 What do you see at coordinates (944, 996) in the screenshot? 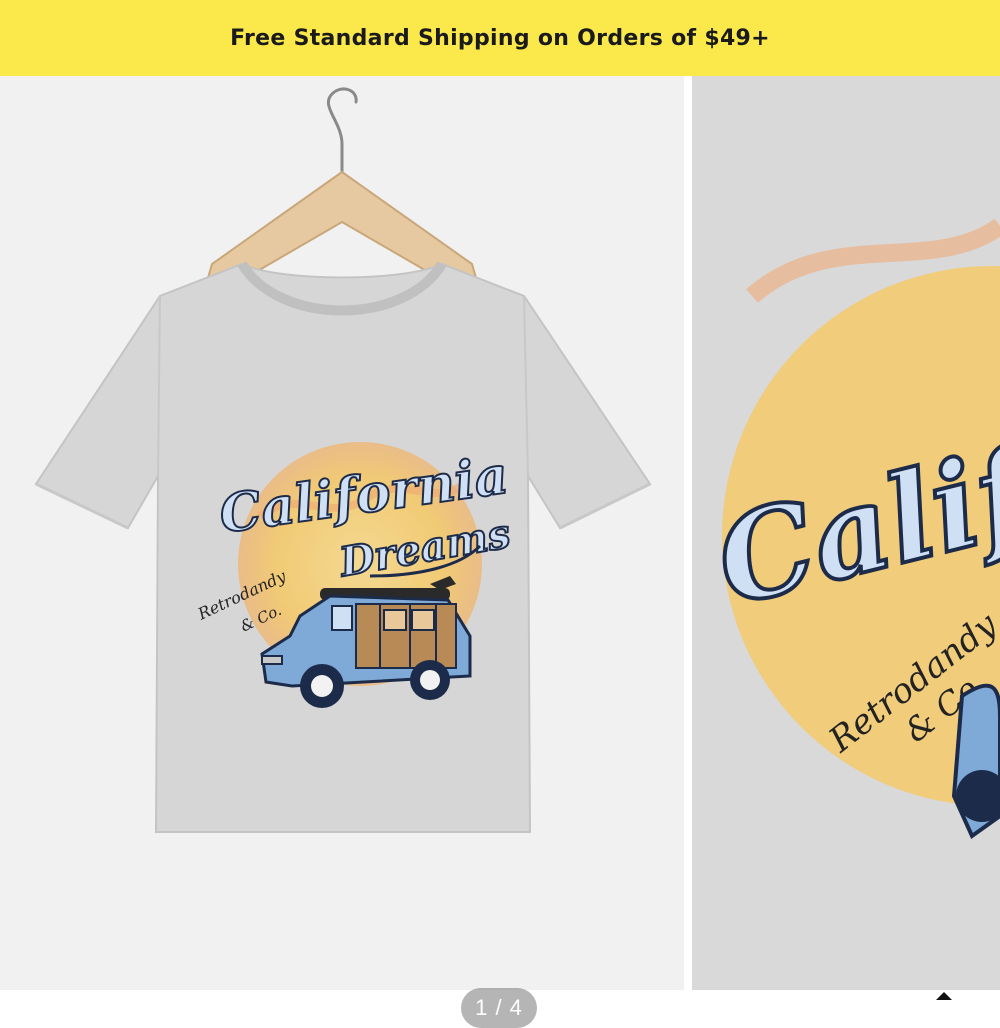
I see `scroll-up-icon` at bounding box center [944, 996].